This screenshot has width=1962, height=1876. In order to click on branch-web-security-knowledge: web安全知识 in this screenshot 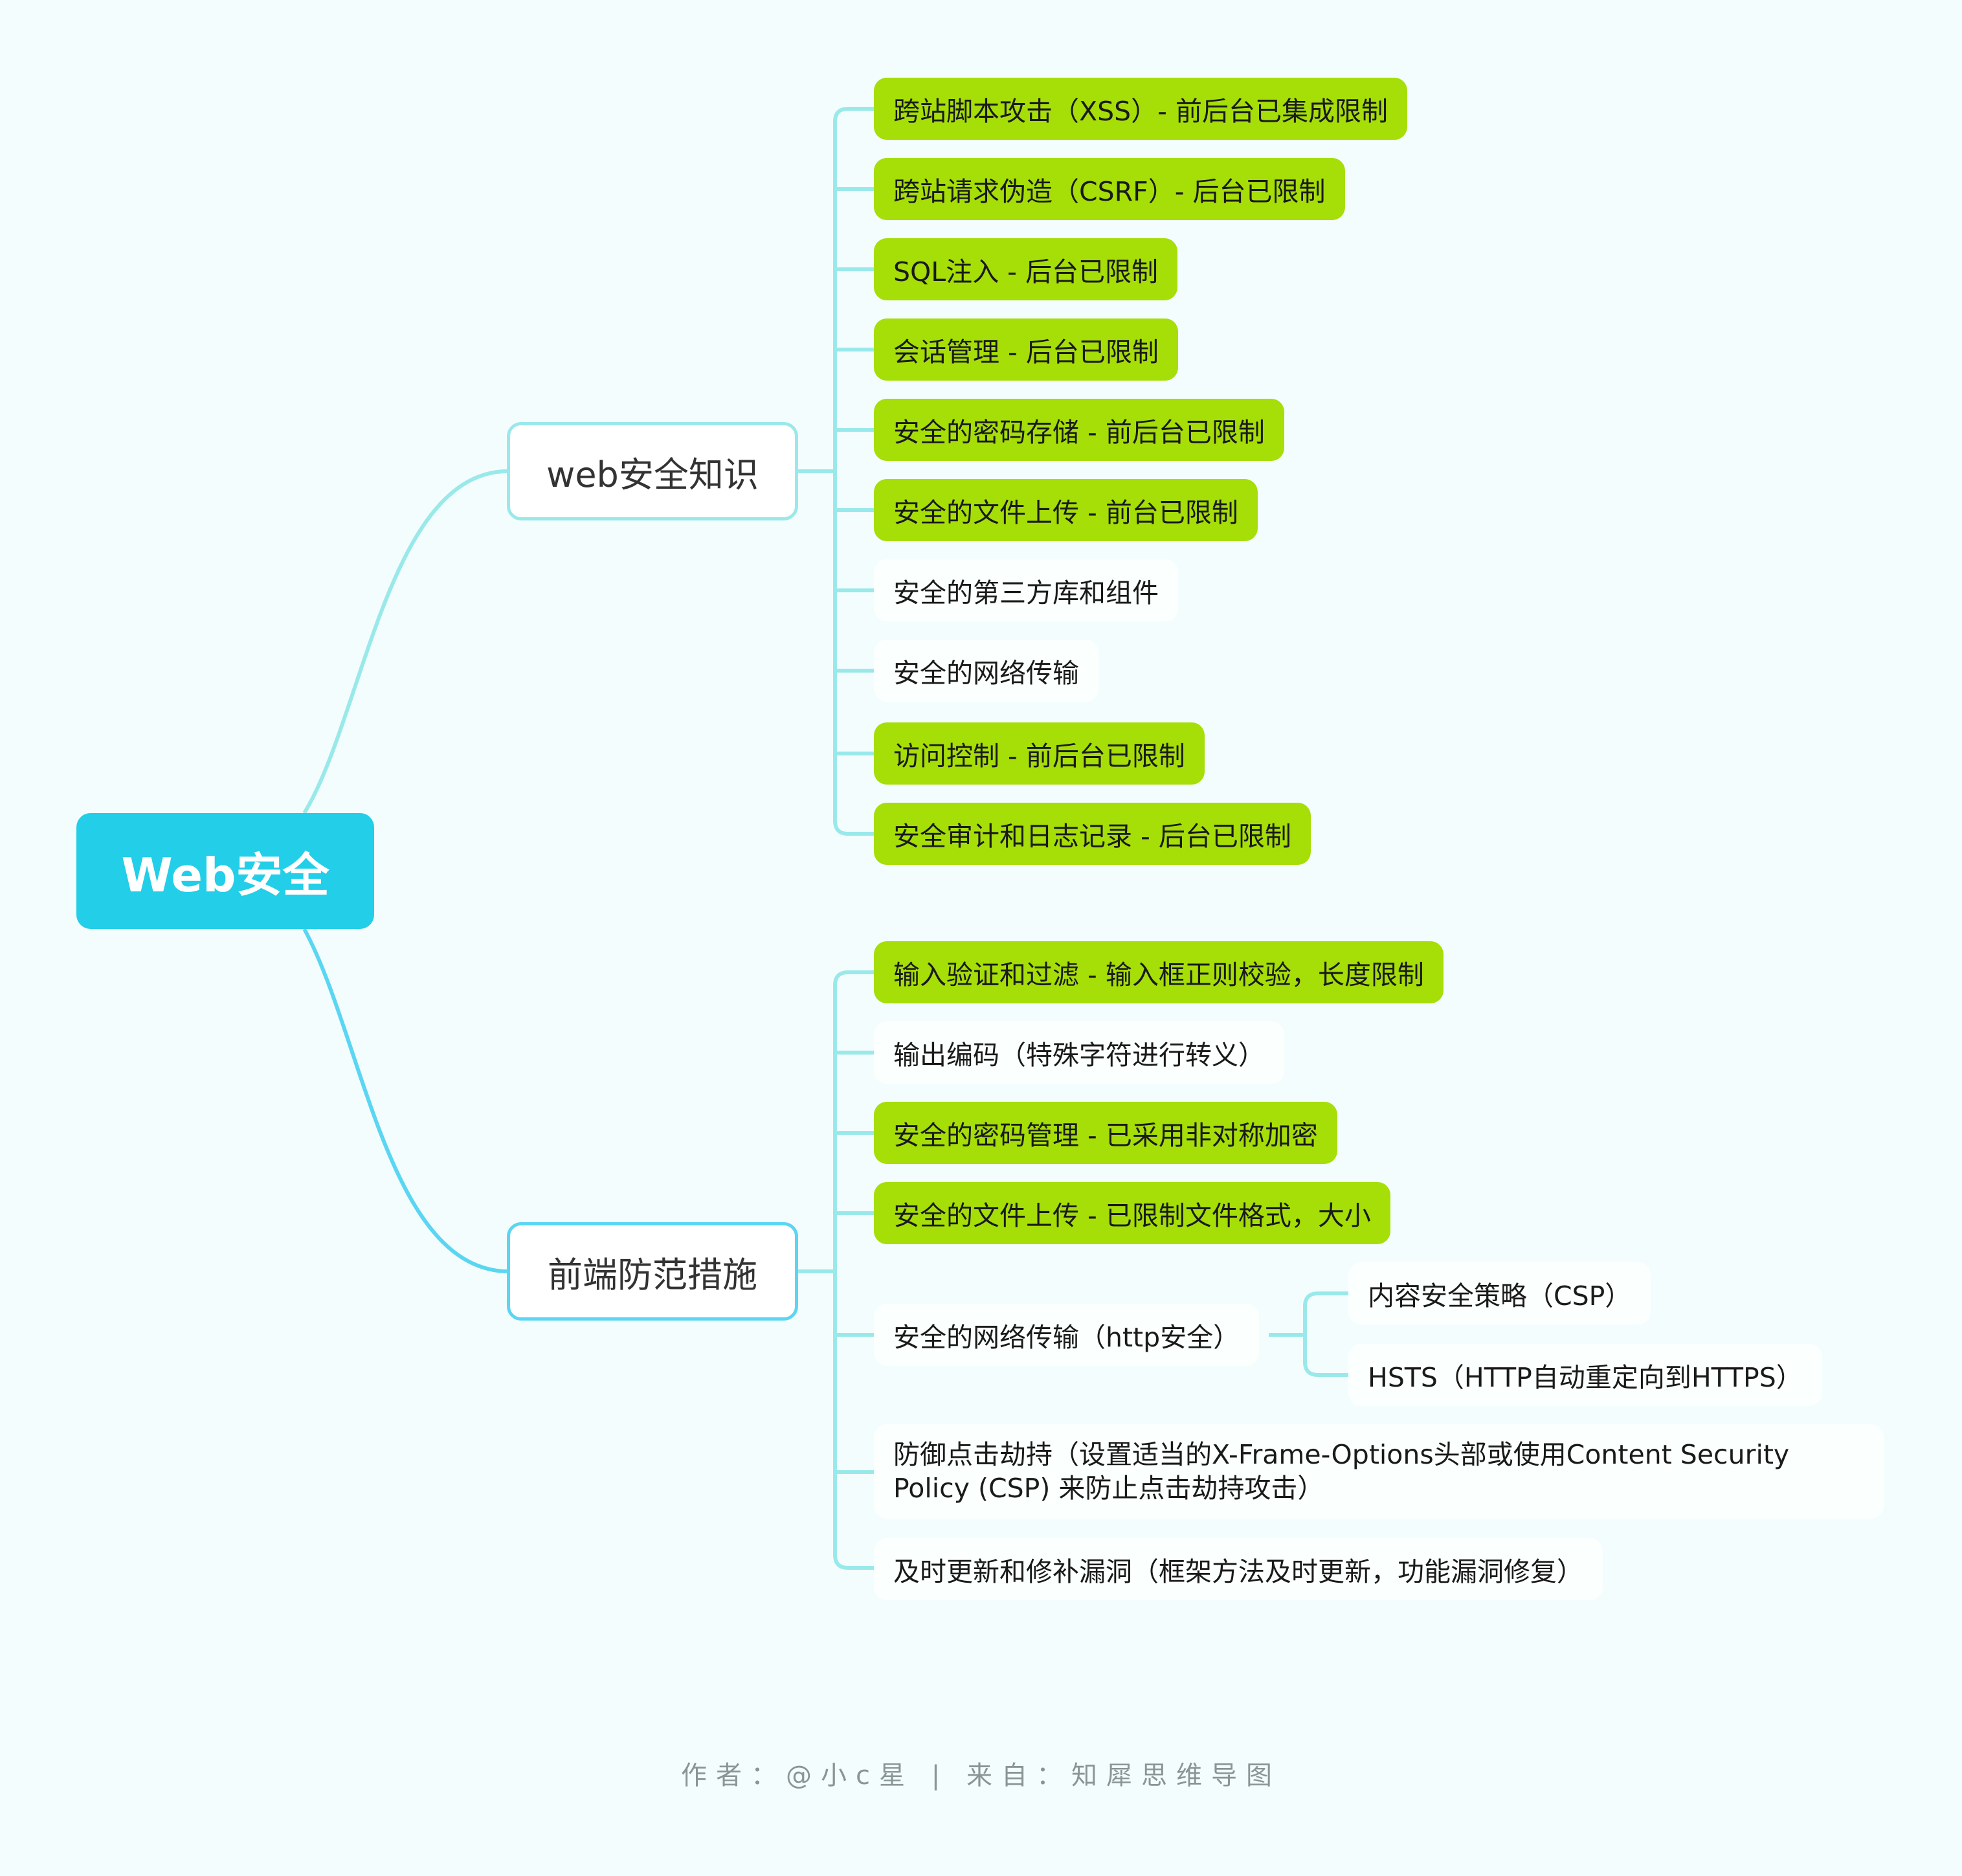, I will do `click(652, 471)`.